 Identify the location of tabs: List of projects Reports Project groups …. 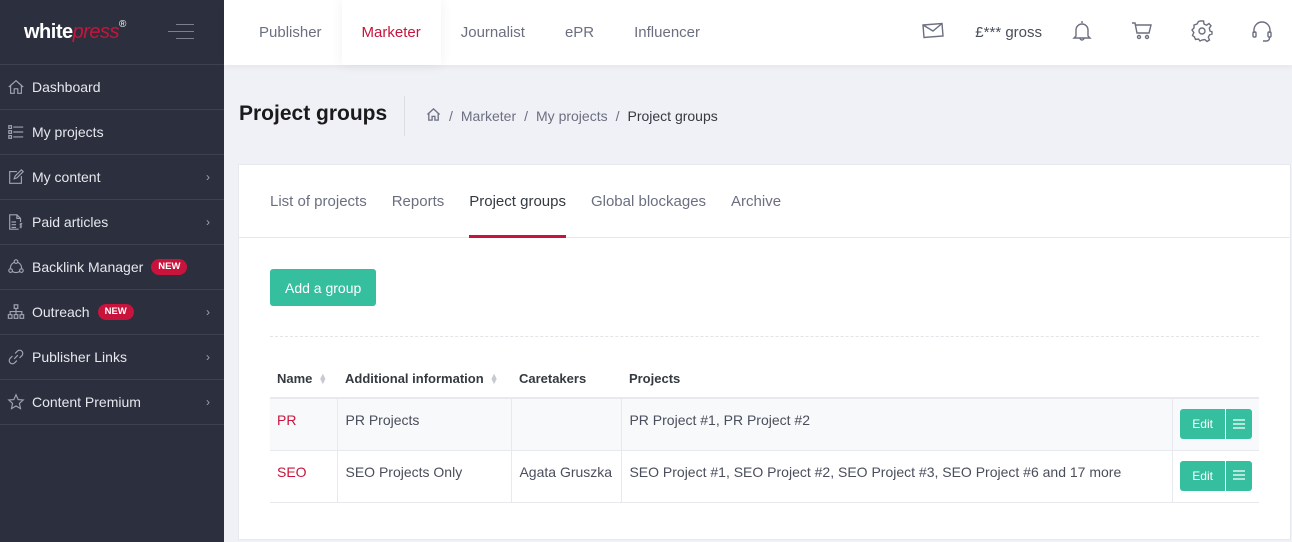
(764, 201).